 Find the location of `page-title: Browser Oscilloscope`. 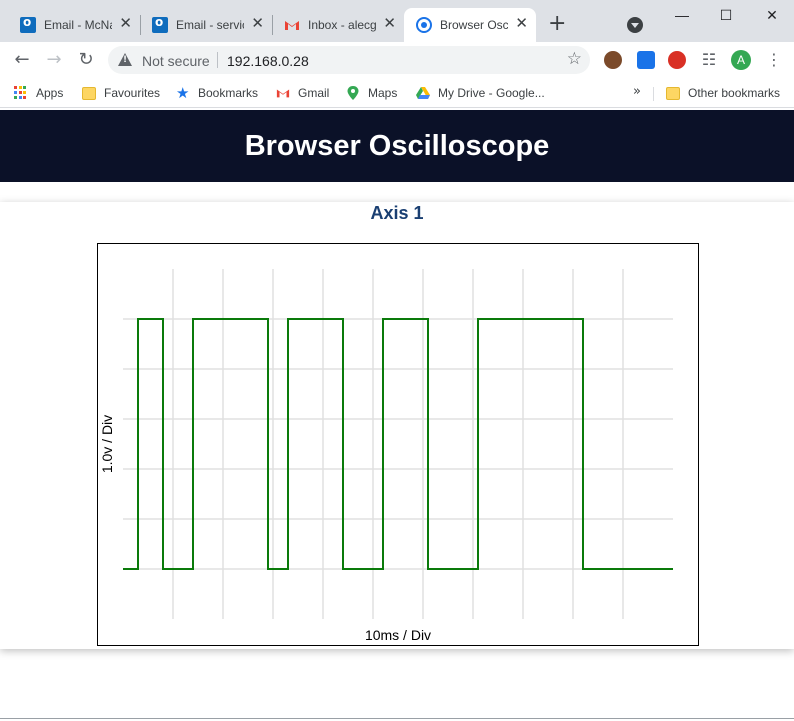

page-title: Browser Oscilloscope is located at coordinates (397, 145).